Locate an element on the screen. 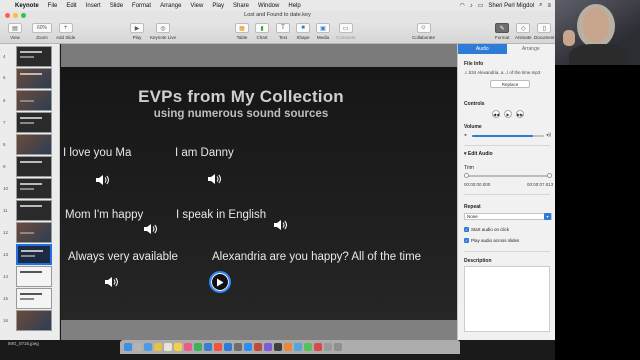 The image size is (640, 360). close-window-button is located at coordinates (7, 15).